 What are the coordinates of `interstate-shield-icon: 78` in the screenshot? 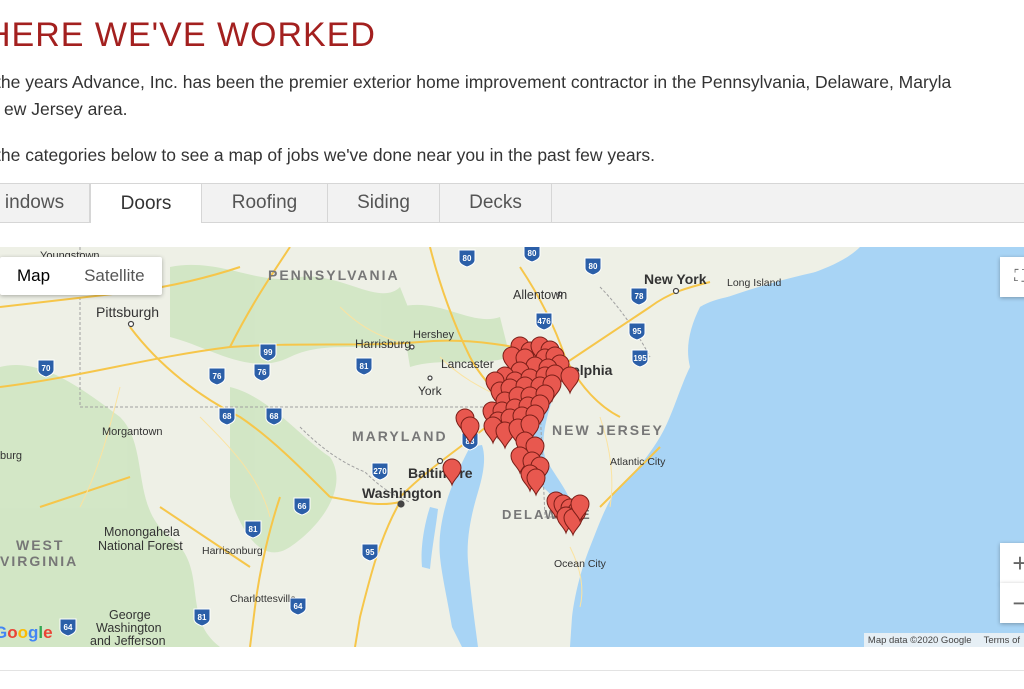 It's located at (639, 296).